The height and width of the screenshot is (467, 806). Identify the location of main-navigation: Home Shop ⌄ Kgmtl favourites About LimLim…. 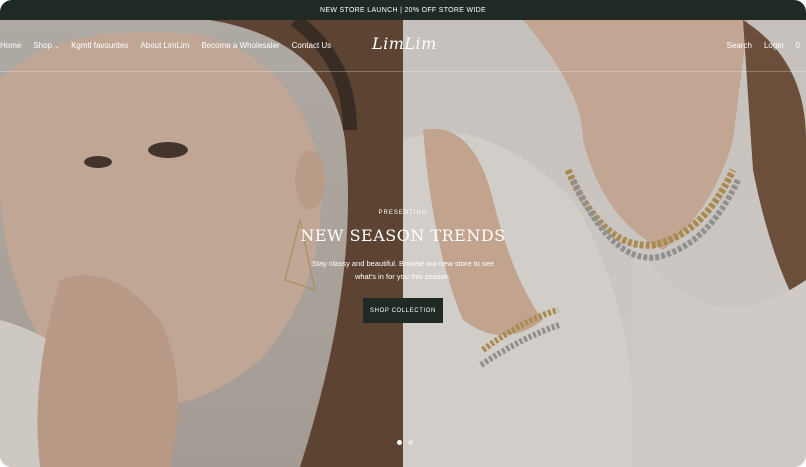
(403, 46).